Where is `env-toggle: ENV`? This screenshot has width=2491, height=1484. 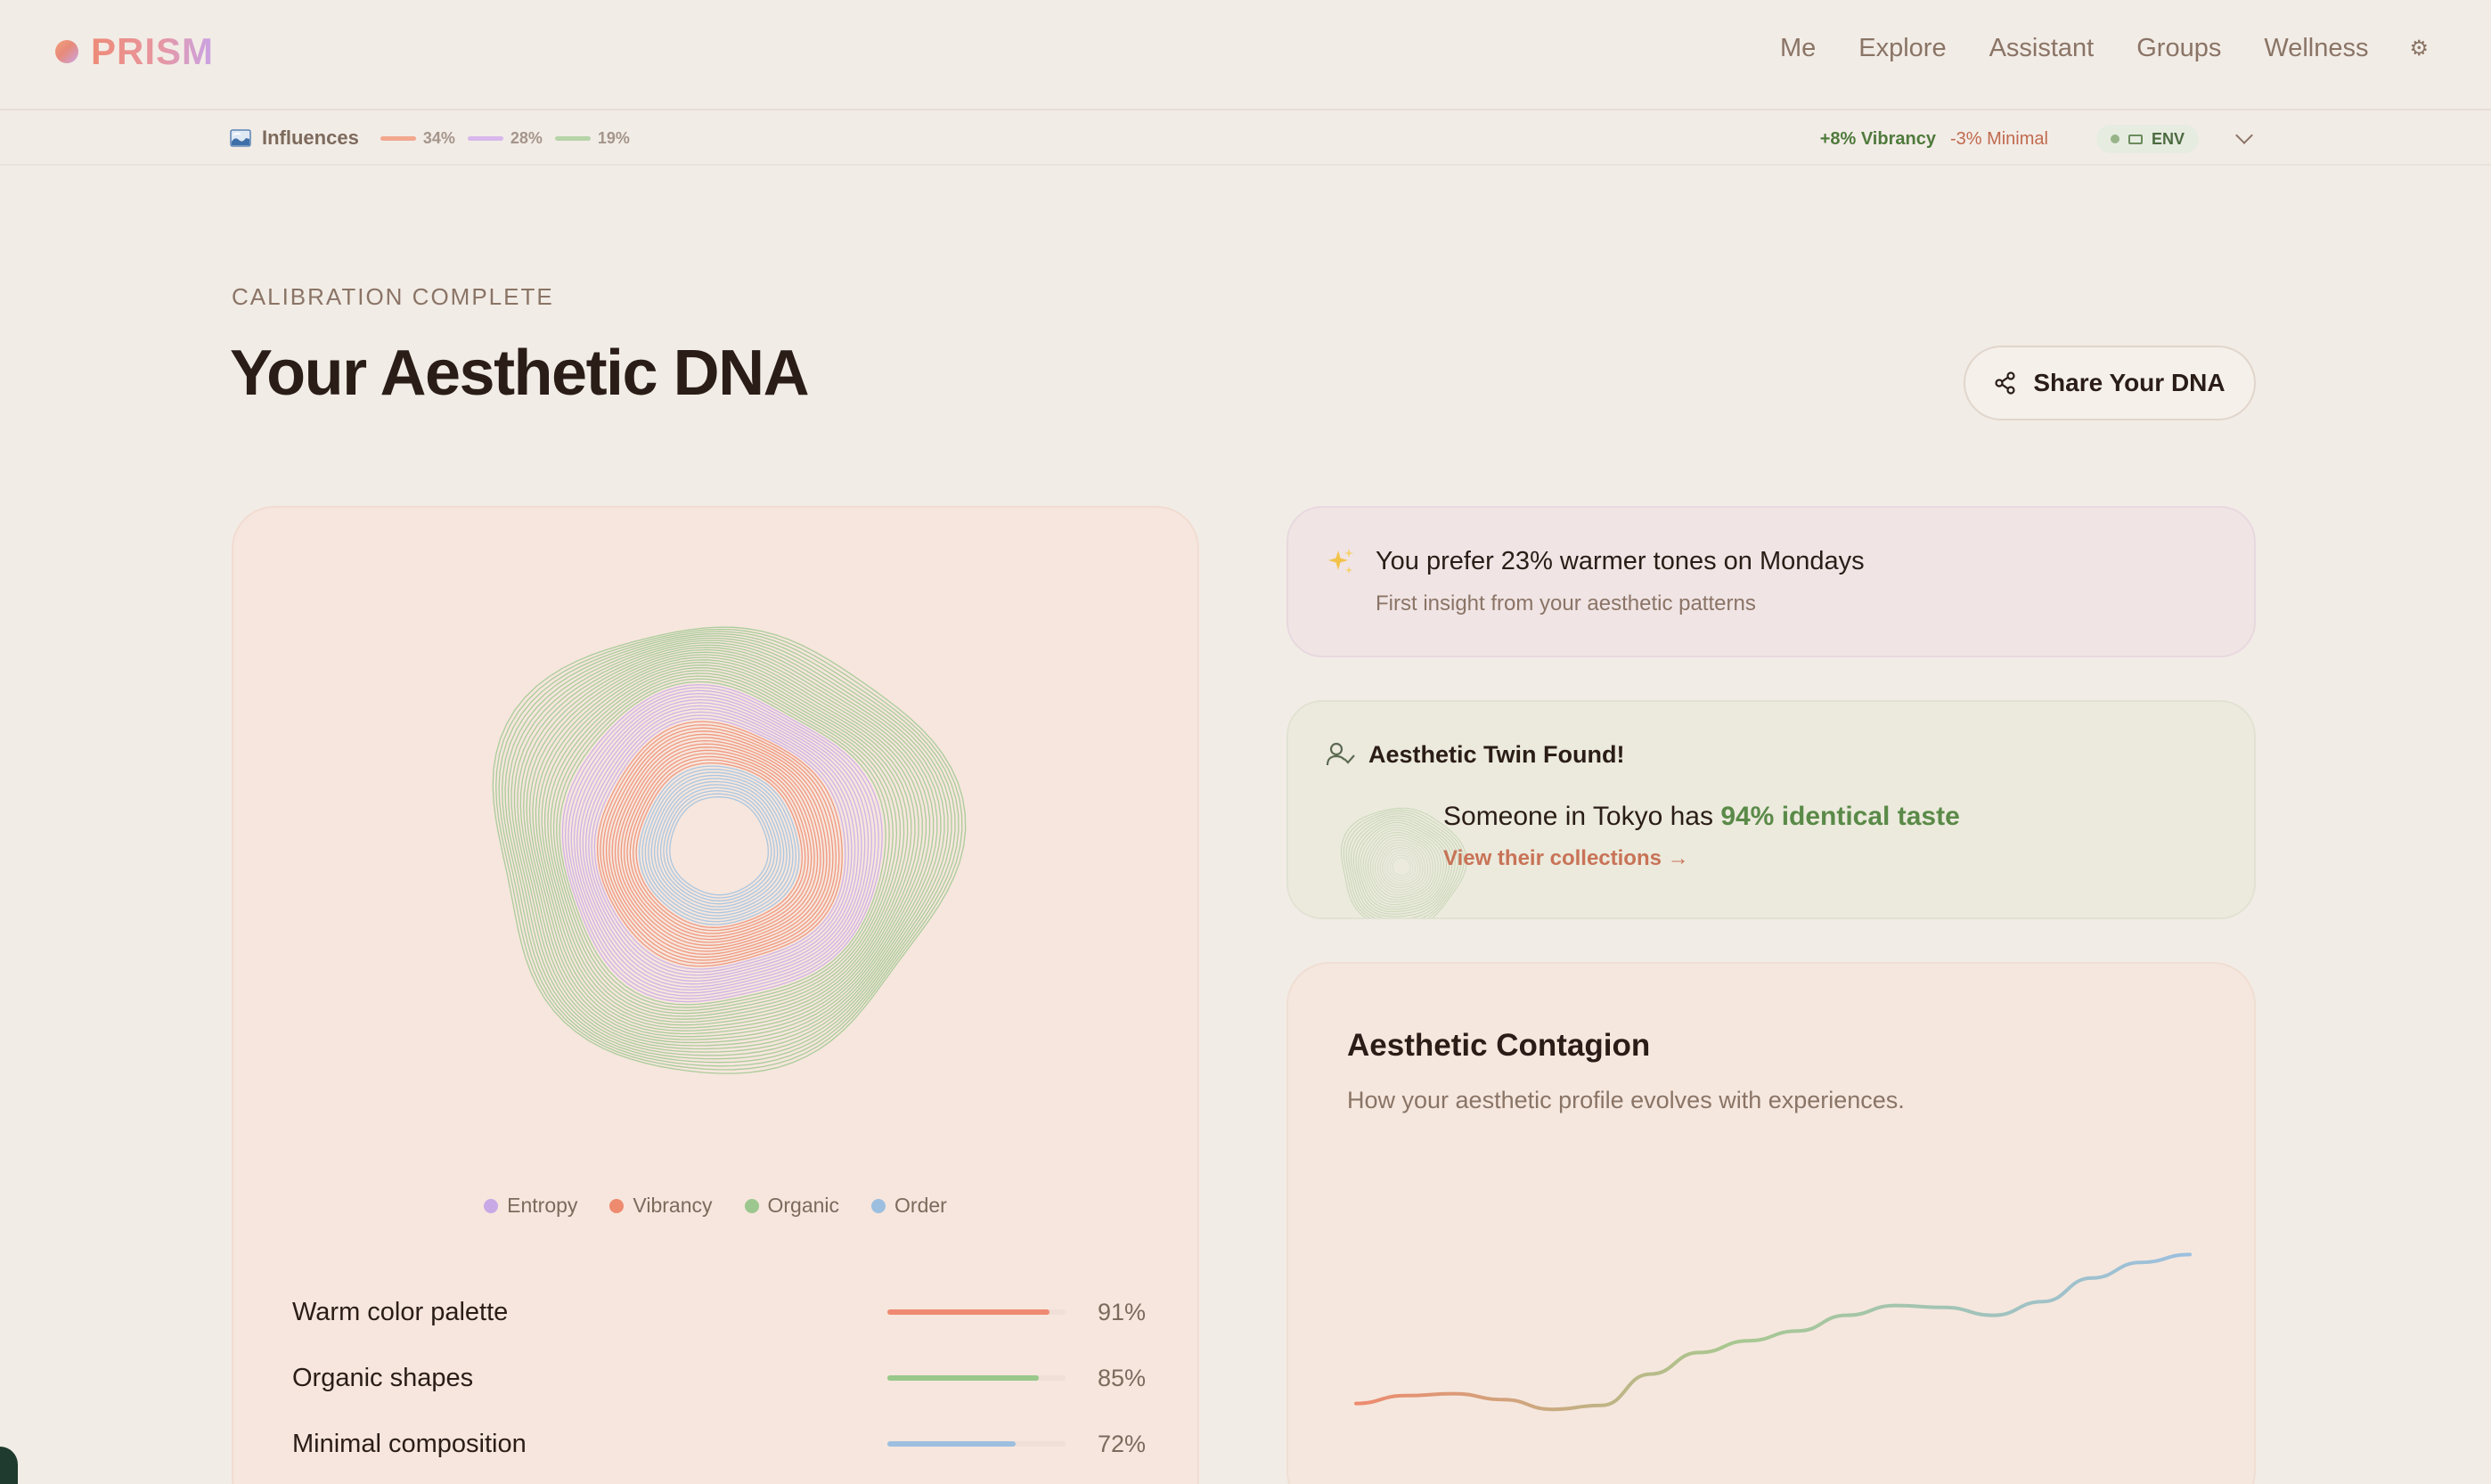
env-toggle: ENV is located at coordinates (2147, 139).